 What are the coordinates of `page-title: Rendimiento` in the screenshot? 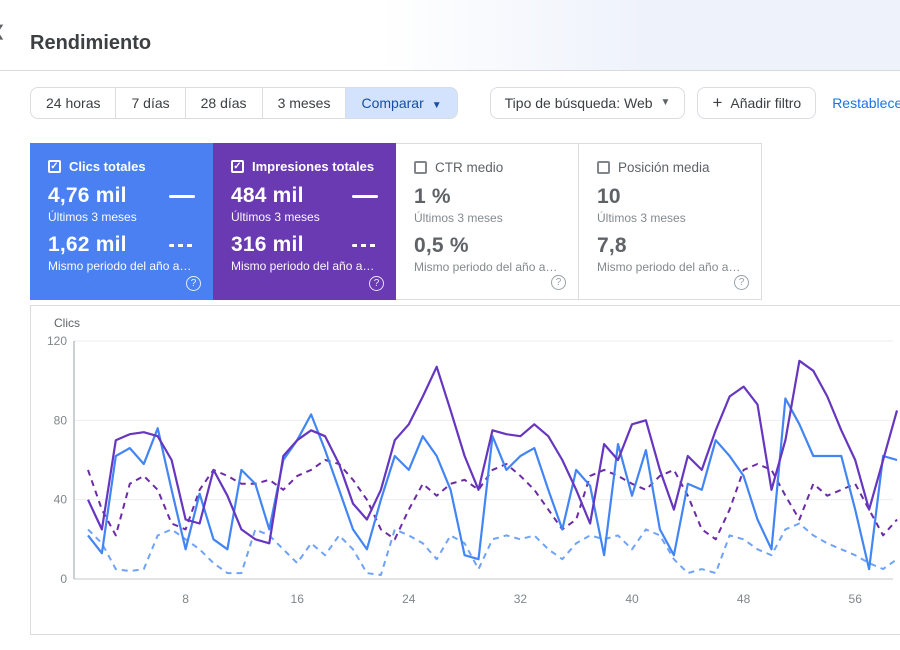 It's located at (91, 43).